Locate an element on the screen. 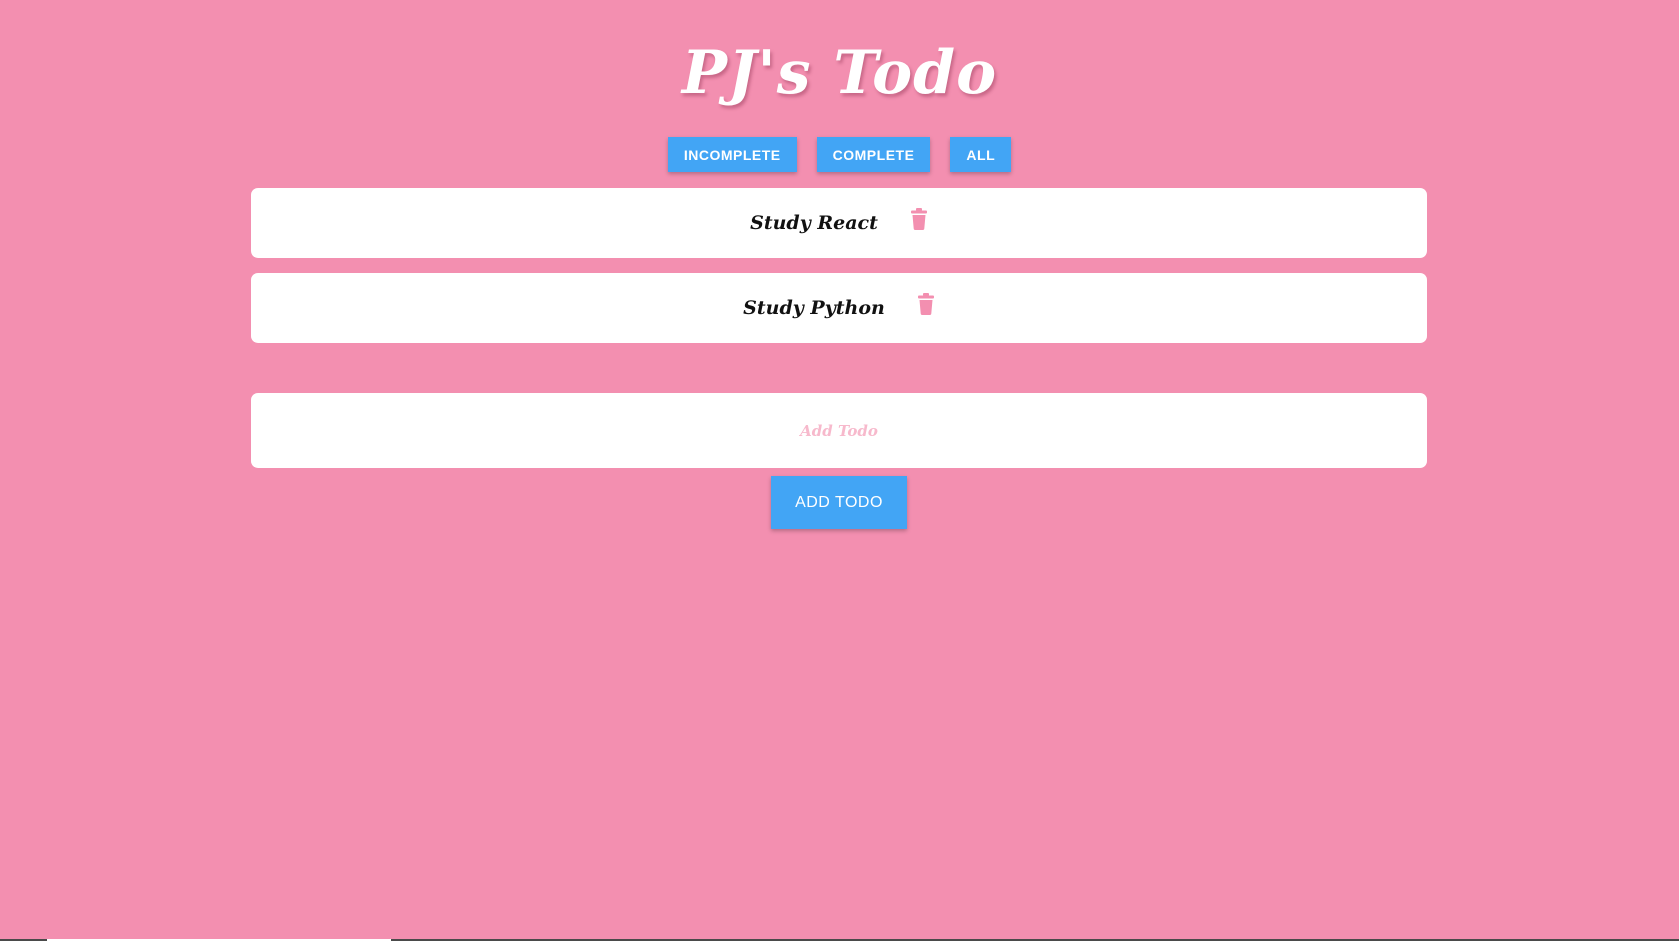 This screenshot has width=1679, height=941. filter-bar: INCOMPLETE COMPLETE ALL is located at coordinates (839, 154).